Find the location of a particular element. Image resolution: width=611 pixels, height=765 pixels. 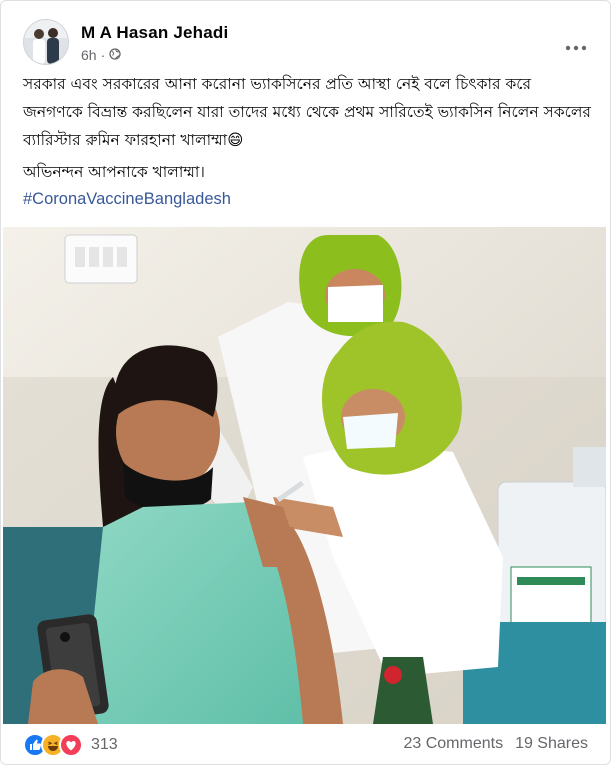

post-footer: 313 23 Comments 19 Shares is located at coordinates (305, 745).